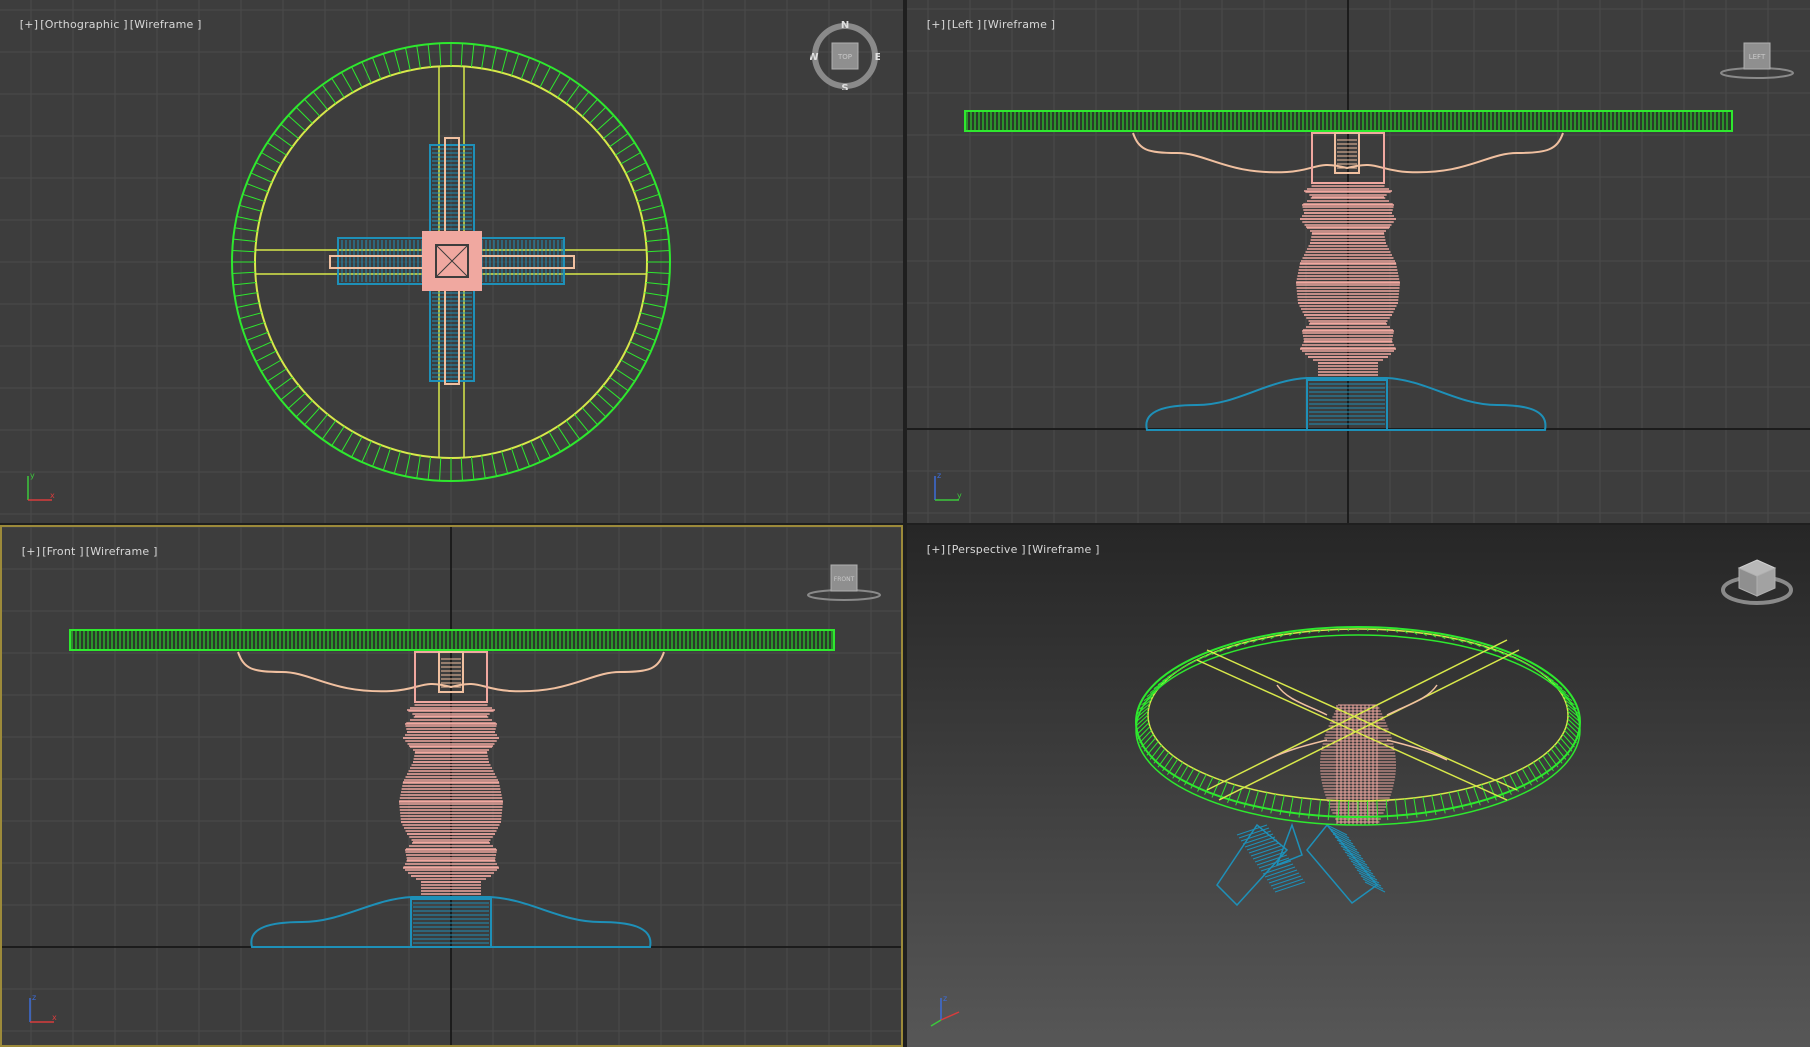  I want to click on axis-tripod-icon: z y, so click(948, 486).